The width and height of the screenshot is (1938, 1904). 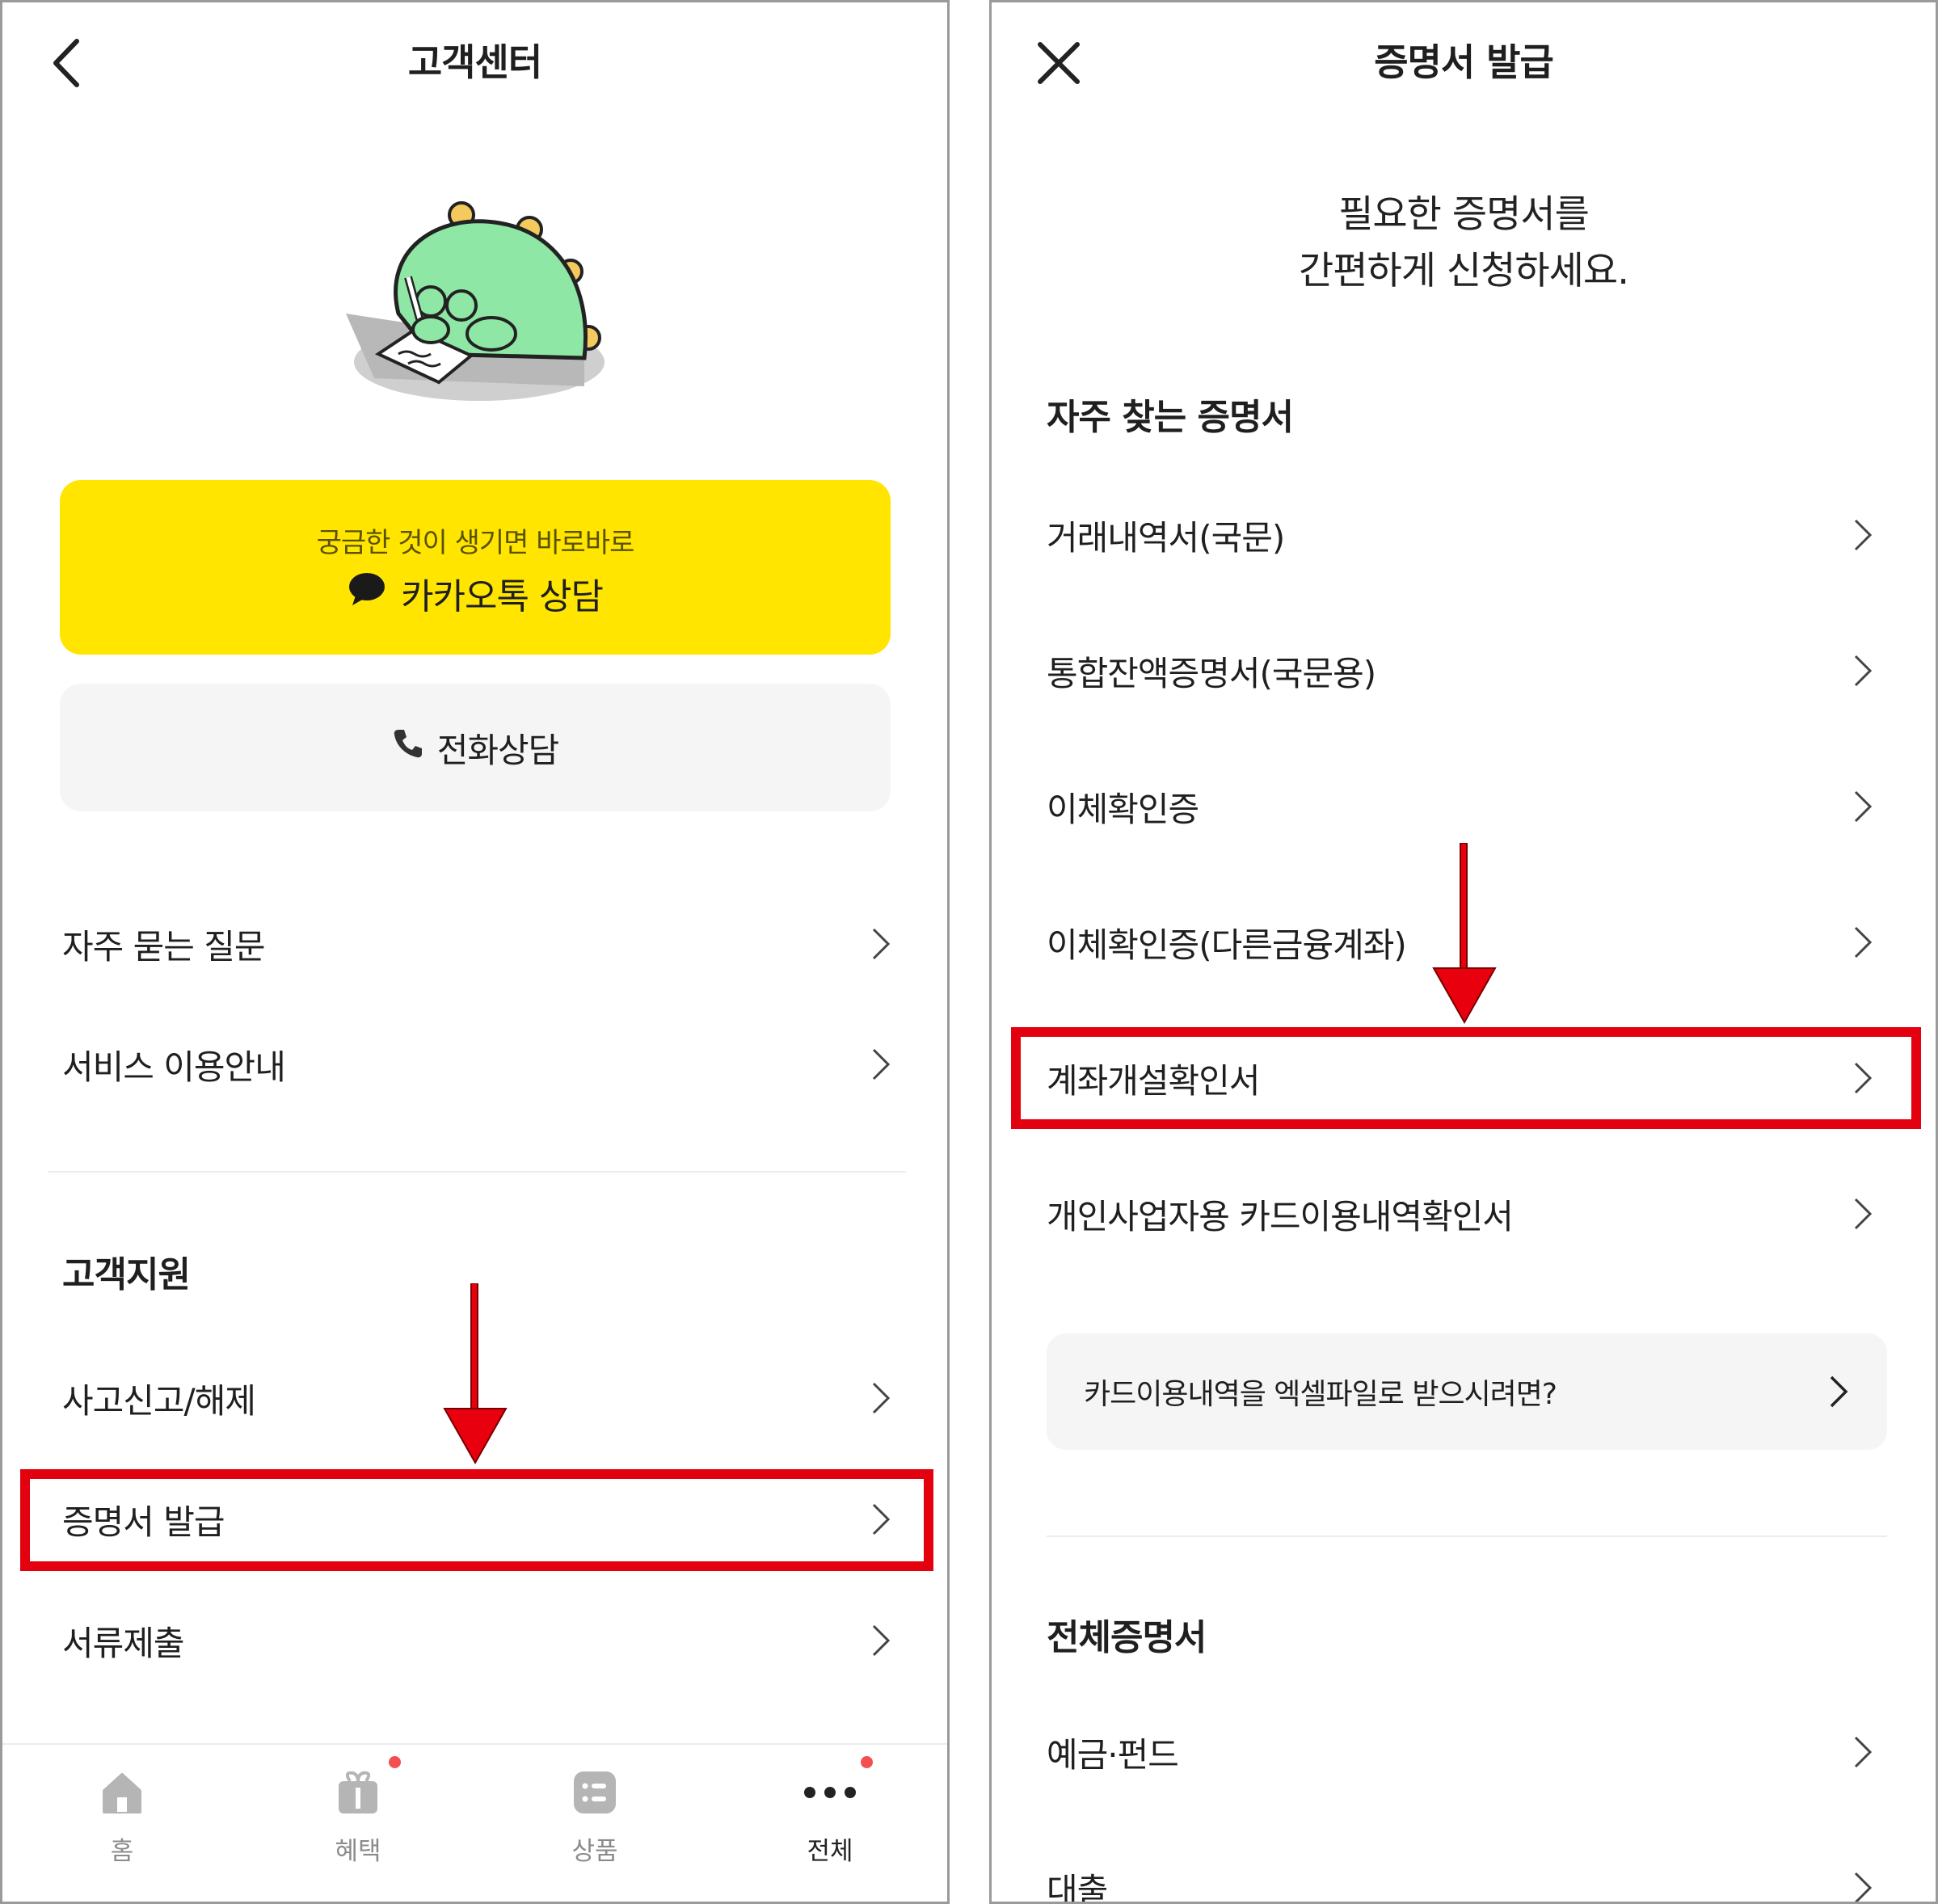 What do you see at coordinates (475, 543) in the screenshot?
I see `kakao-subtitle: 궁금한 것이 생기면 바로바로` at bounding box center [475, 543].